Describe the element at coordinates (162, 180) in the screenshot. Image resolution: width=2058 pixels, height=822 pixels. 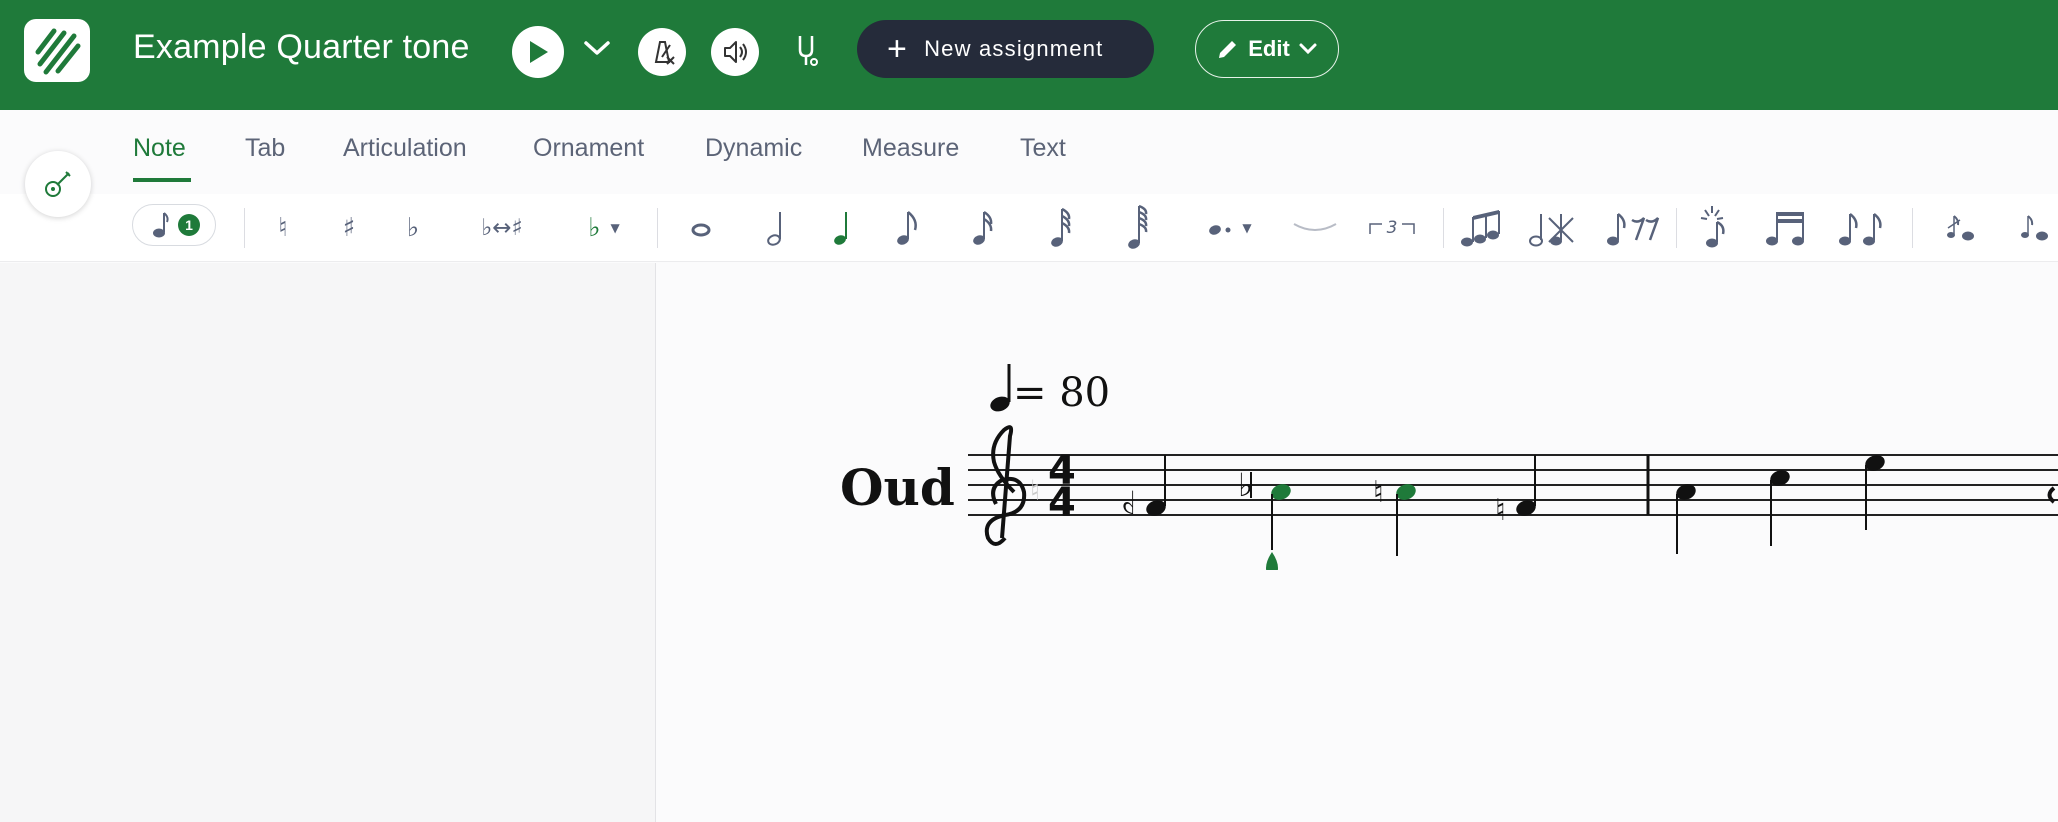
I see `active-tab-indicator` at that location.